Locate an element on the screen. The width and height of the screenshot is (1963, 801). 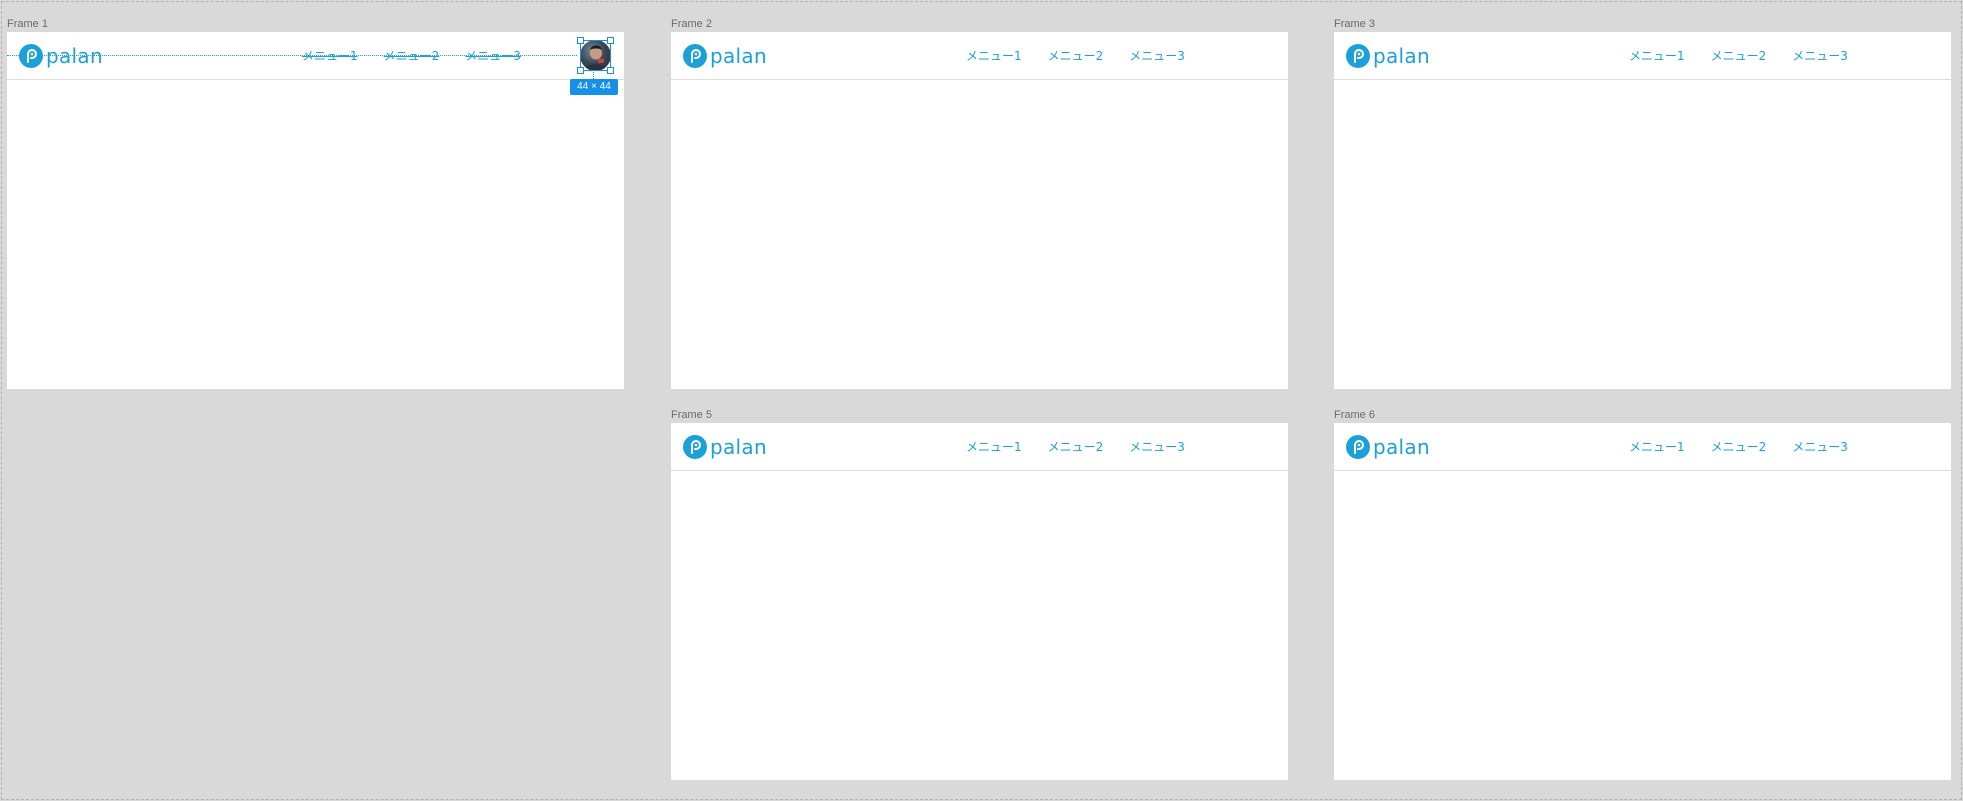
frame-5: palan メニュー1 メニュー2 メニュー3 is located at coordinates (979, 601).